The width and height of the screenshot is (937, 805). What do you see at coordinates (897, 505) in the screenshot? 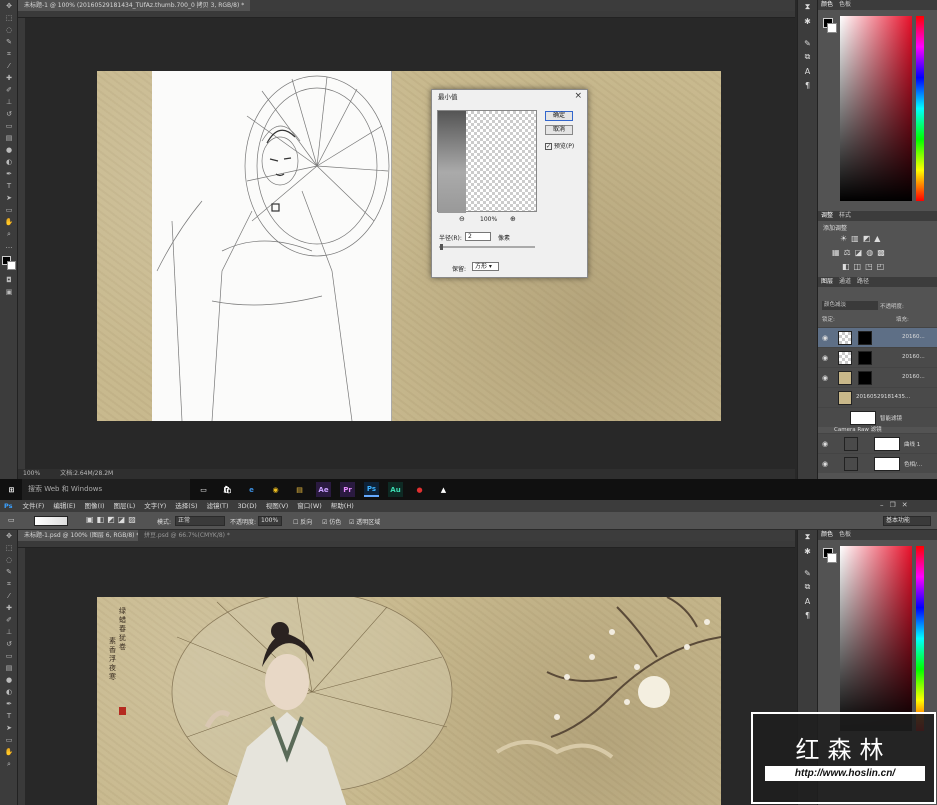
I see `window-controls: –❐✕` at bounding box center [897, 505].